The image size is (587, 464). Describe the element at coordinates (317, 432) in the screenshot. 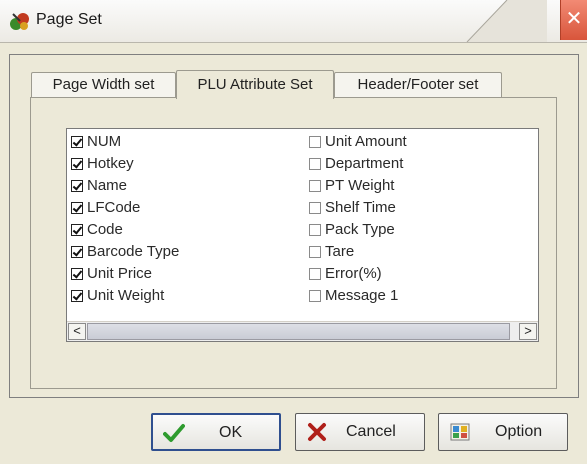

I see `cross-icon` at that location.